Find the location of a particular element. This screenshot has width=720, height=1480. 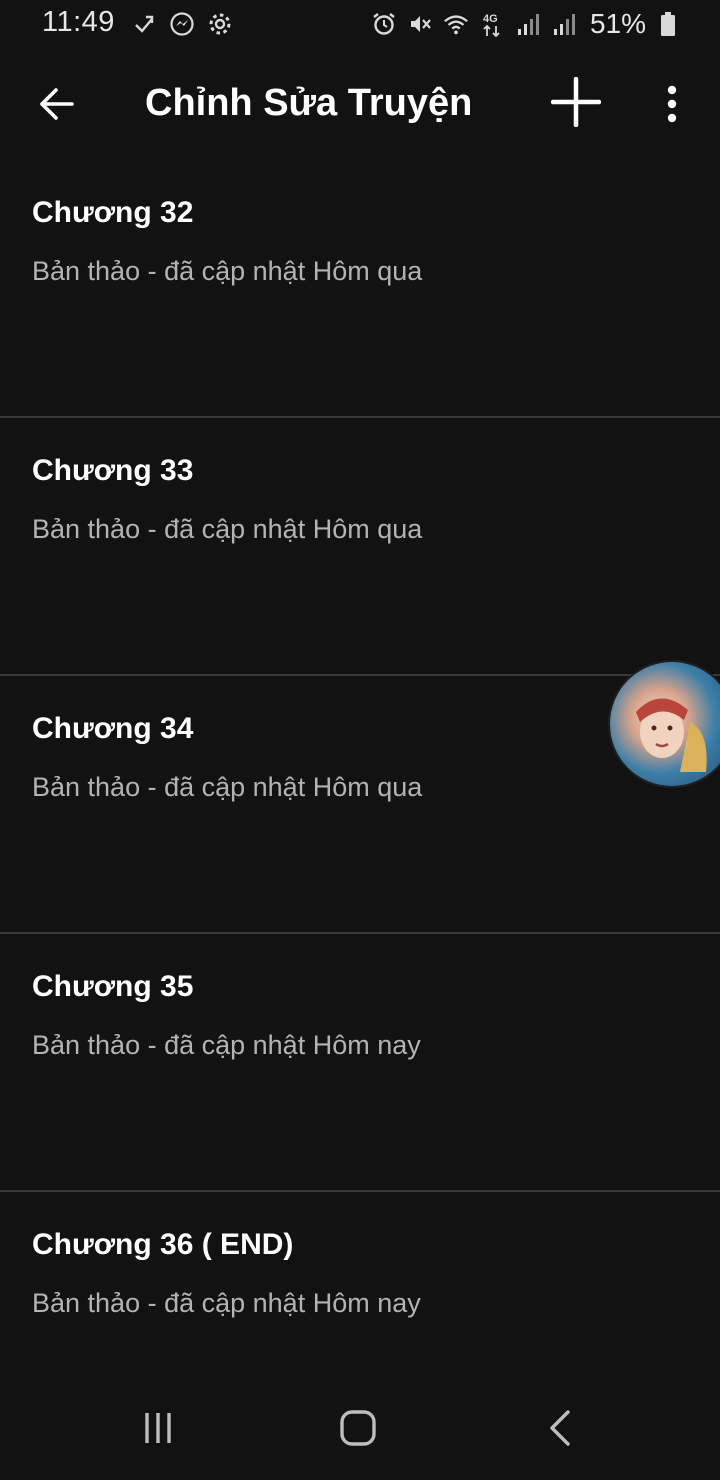

arrow-left-icon is located at coordinates (56, 106).